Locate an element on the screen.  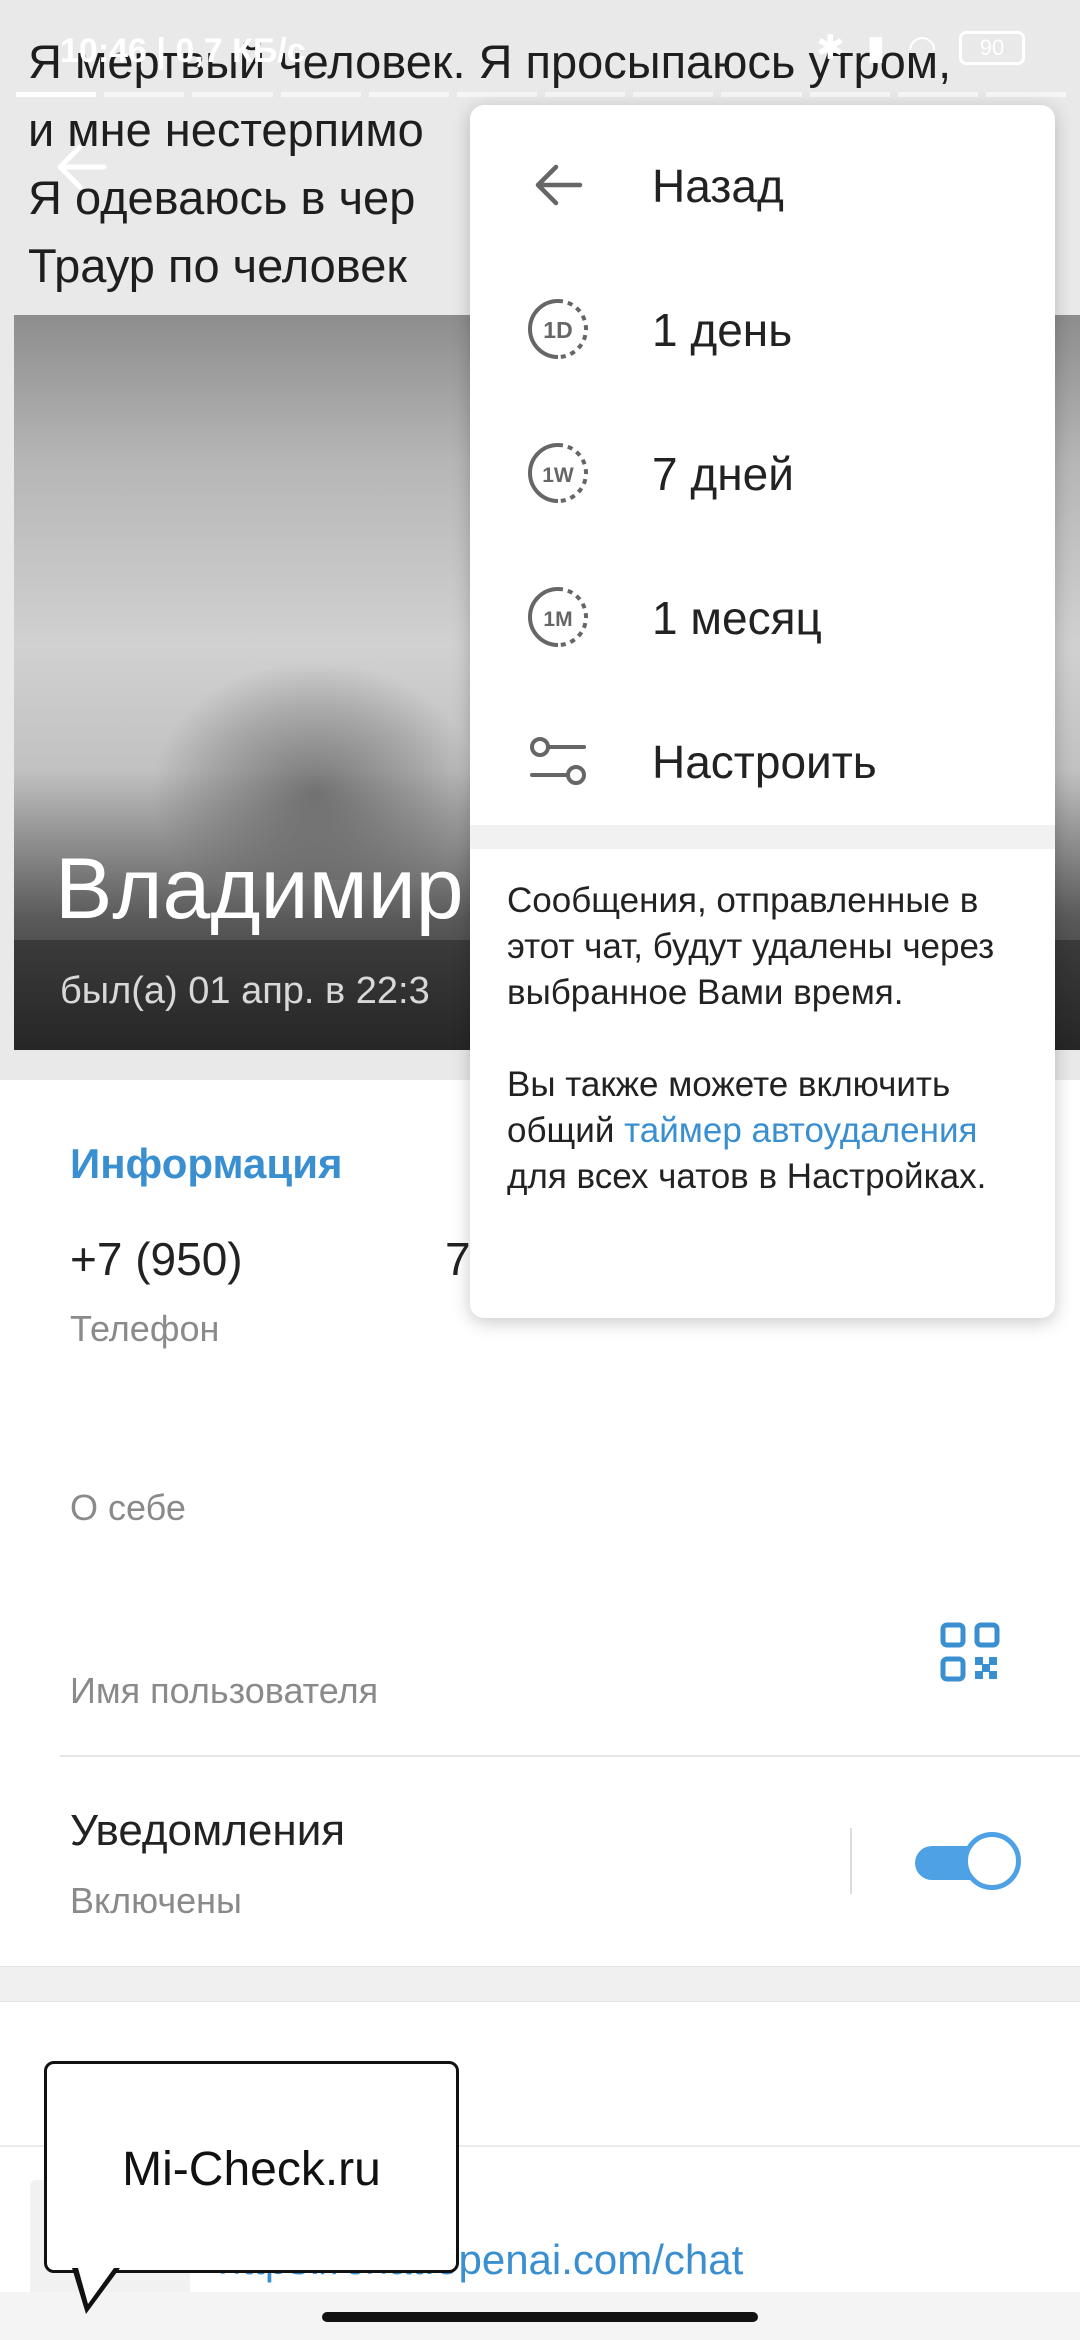
qr-code-icon is located at coordinates (970, 1652).